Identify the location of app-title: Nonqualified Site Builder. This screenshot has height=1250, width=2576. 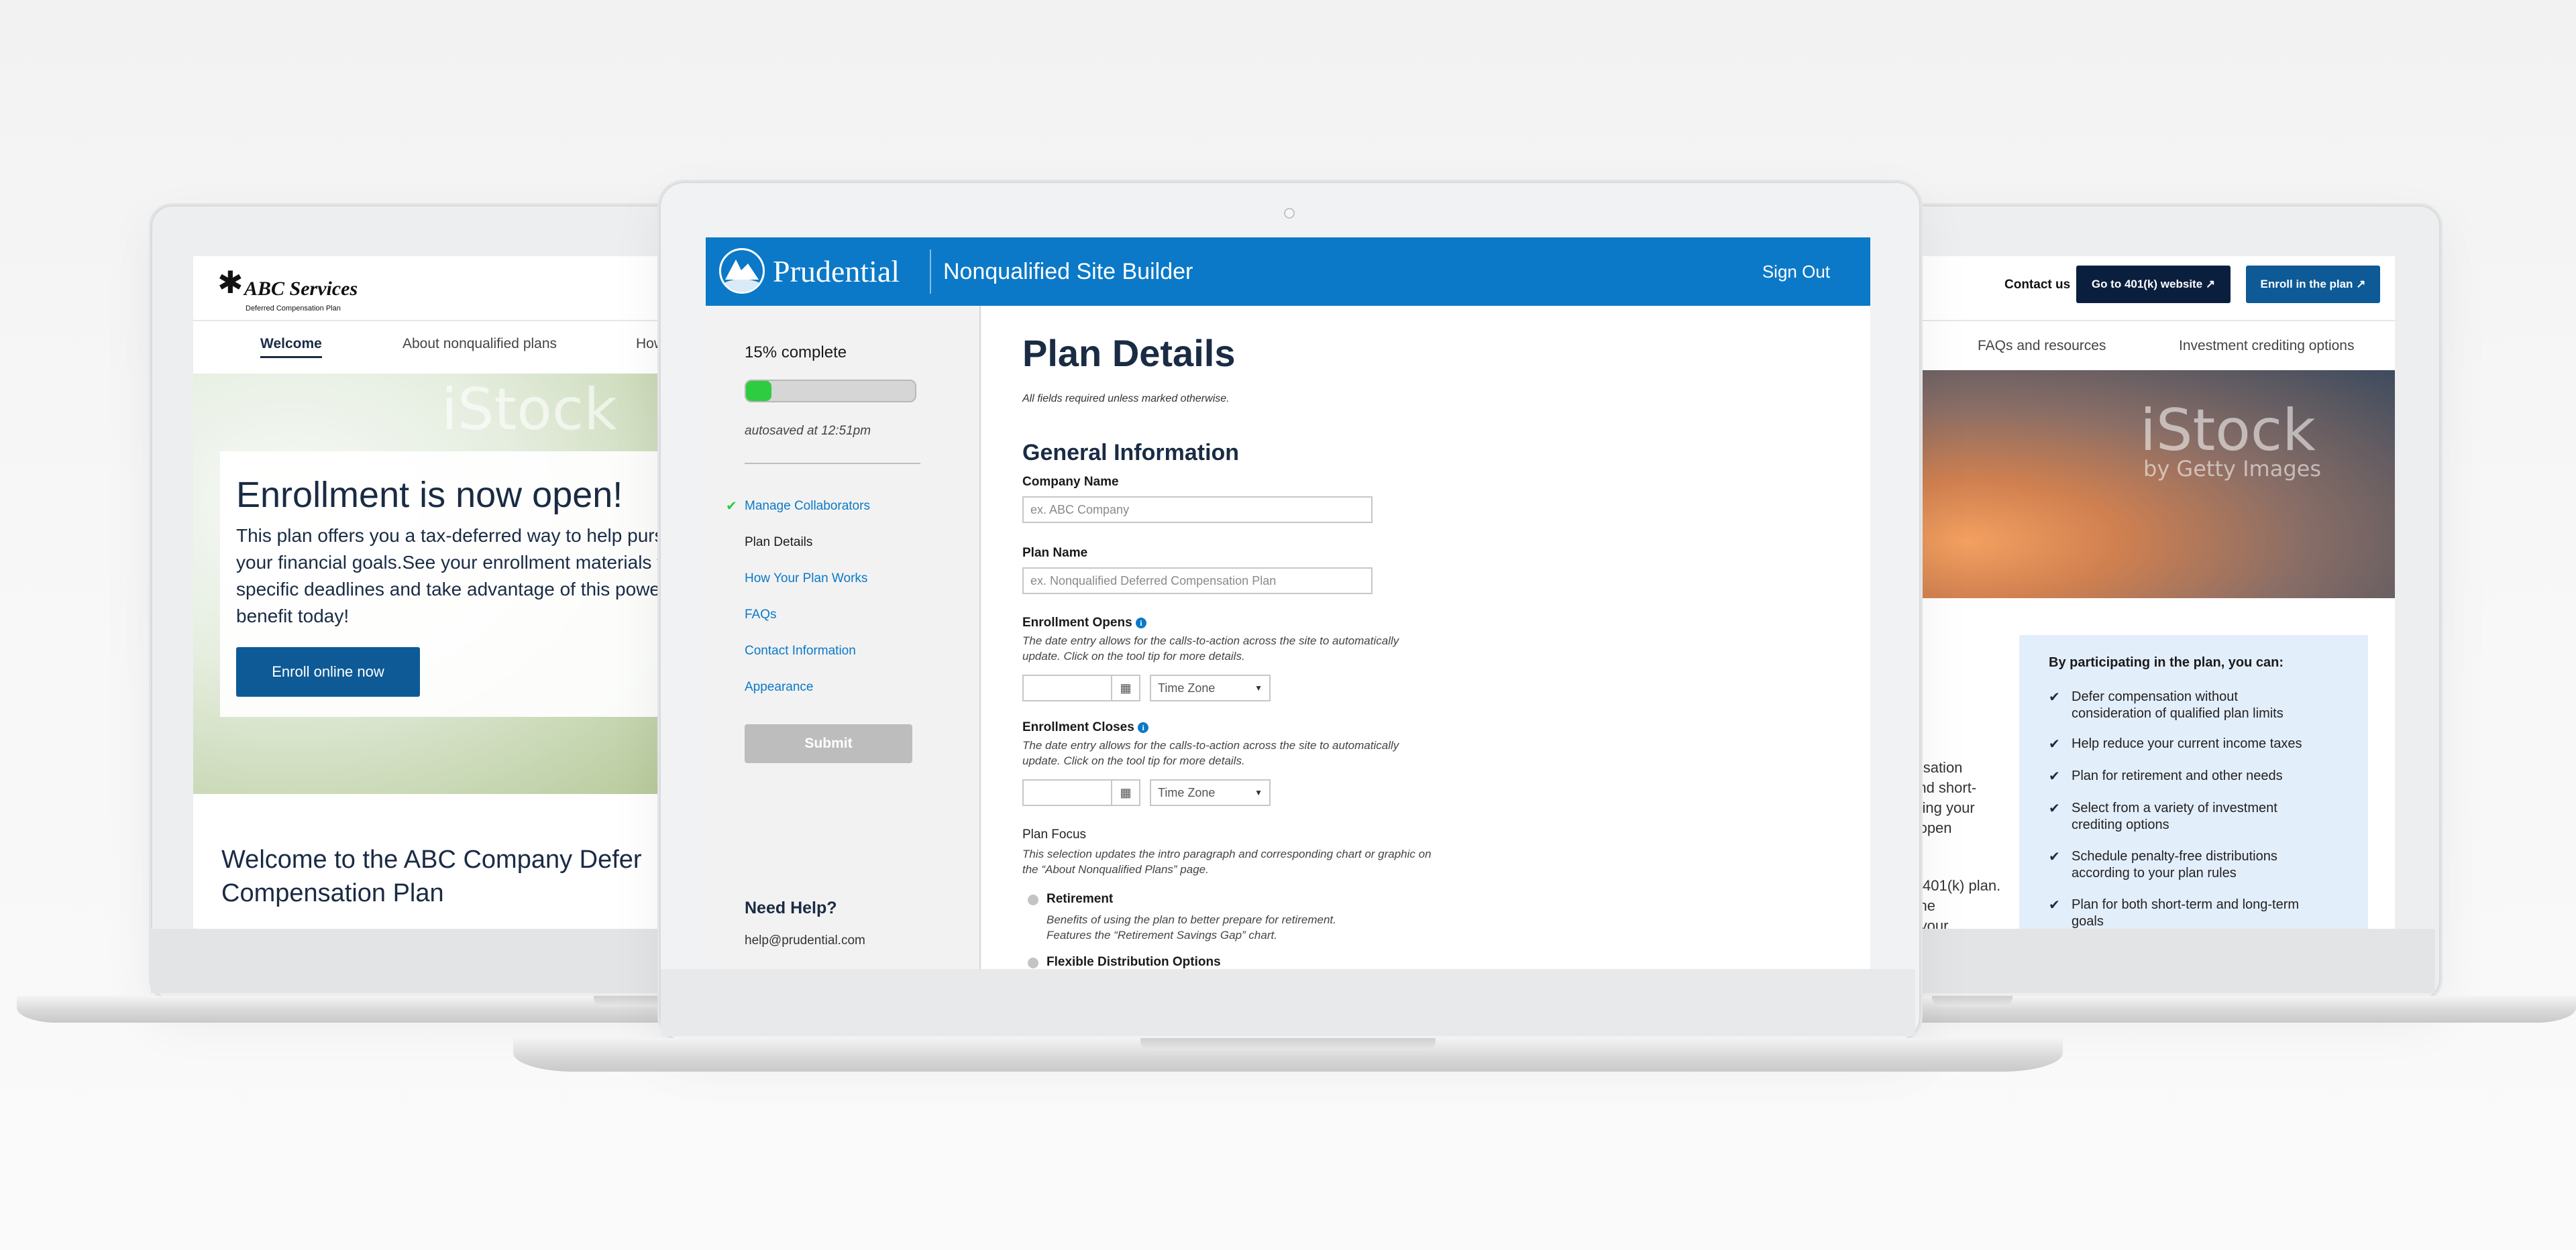
(1068, 271).